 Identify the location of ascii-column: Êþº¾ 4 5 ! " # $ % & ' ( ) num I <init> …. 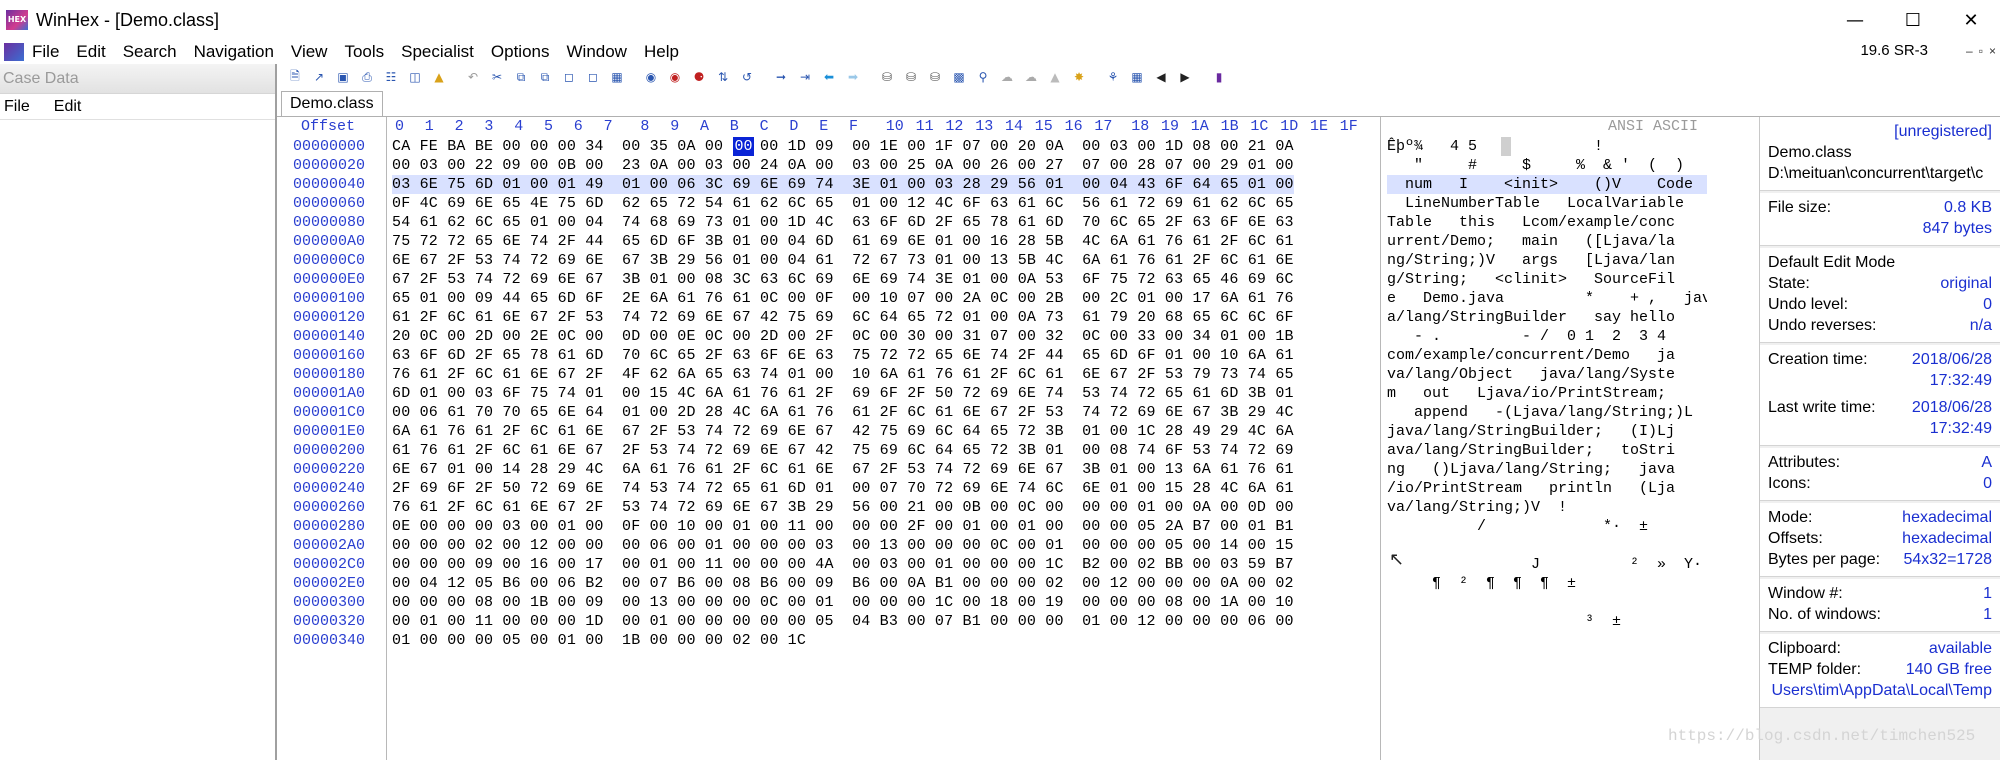
(1557, 393).